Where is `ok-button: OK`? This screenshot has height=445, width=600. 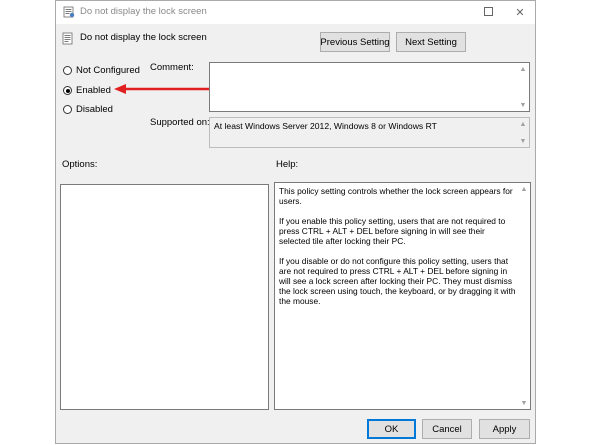 ok-button: OK is located at coordinates (391, 429).